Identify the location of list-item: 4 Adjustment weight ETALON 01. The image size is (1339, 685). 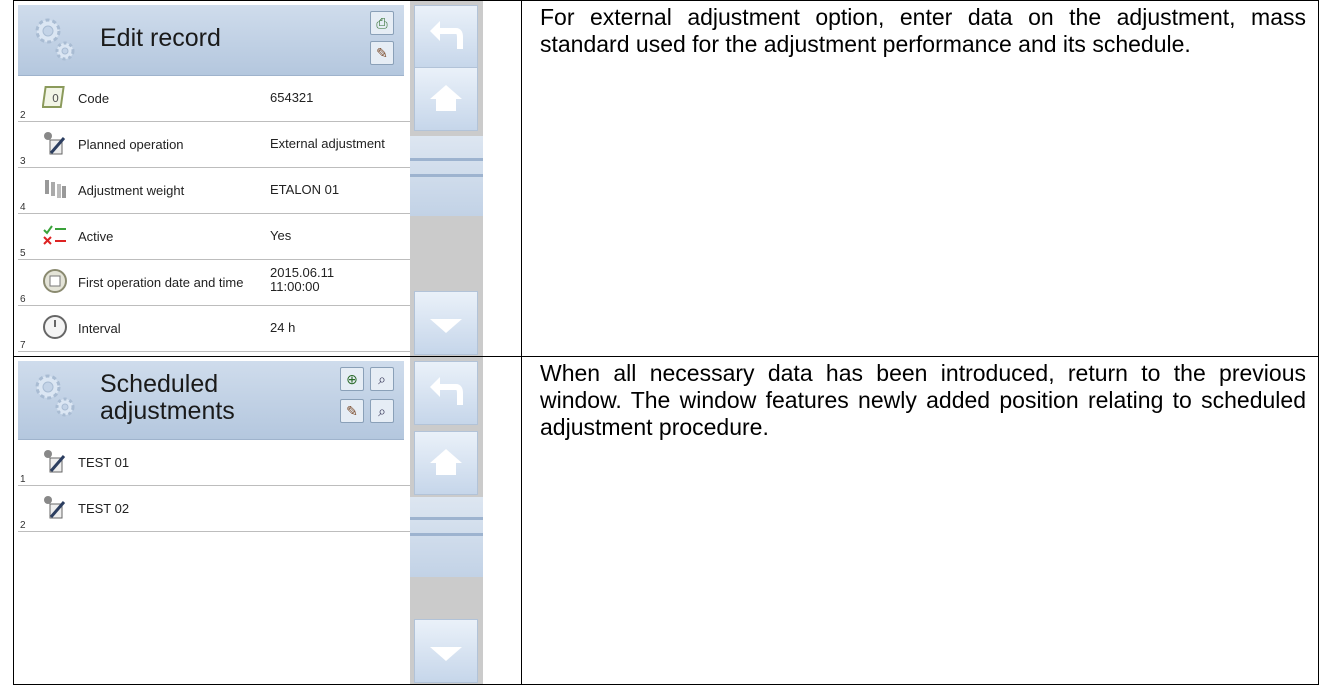
(214, 191).